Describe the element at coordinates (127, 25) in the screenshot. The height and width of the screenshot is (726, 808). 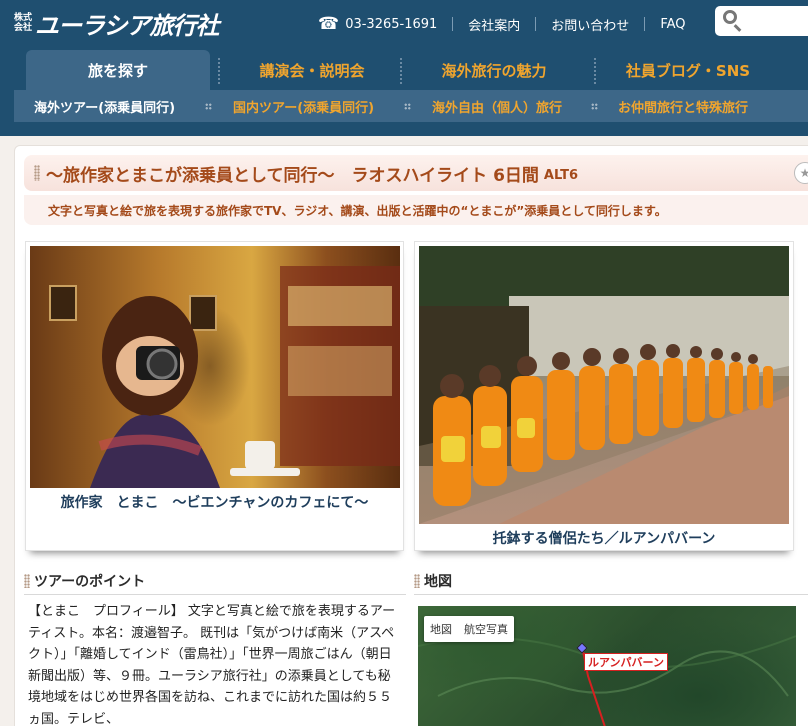
I see `logo-name: ユーラシア旅行社` at that location.